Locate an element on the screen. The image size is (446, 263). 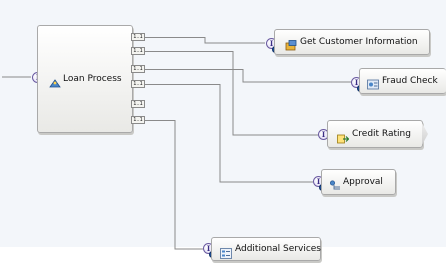
component-label: Approval is located at coordinates (363, 182).